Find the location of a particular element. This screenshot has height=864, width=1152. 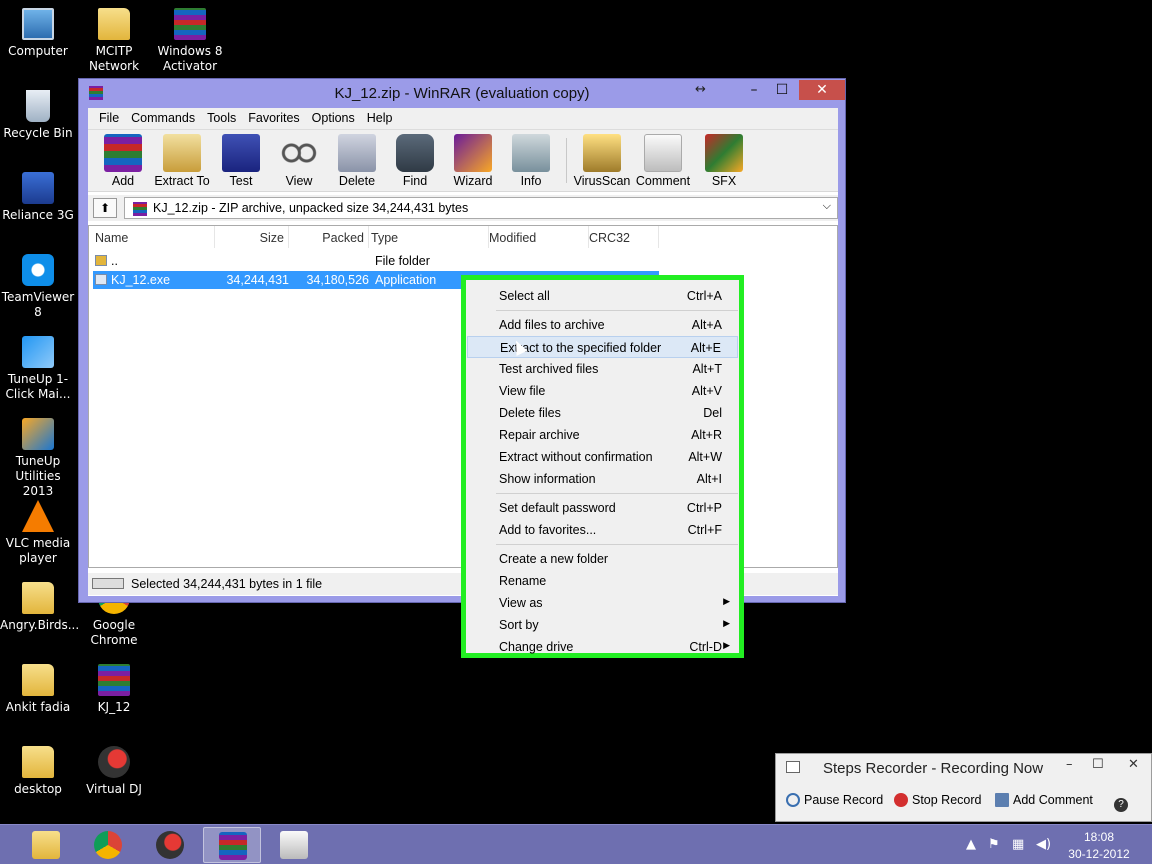

column-header-packed: Packed is located at coordinates (329, 237).